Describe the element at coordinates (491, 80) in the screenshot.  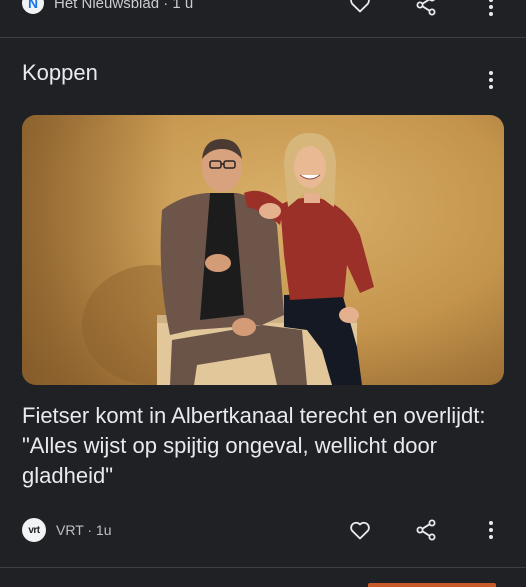
I see `section-more-vert-icon` at that location.